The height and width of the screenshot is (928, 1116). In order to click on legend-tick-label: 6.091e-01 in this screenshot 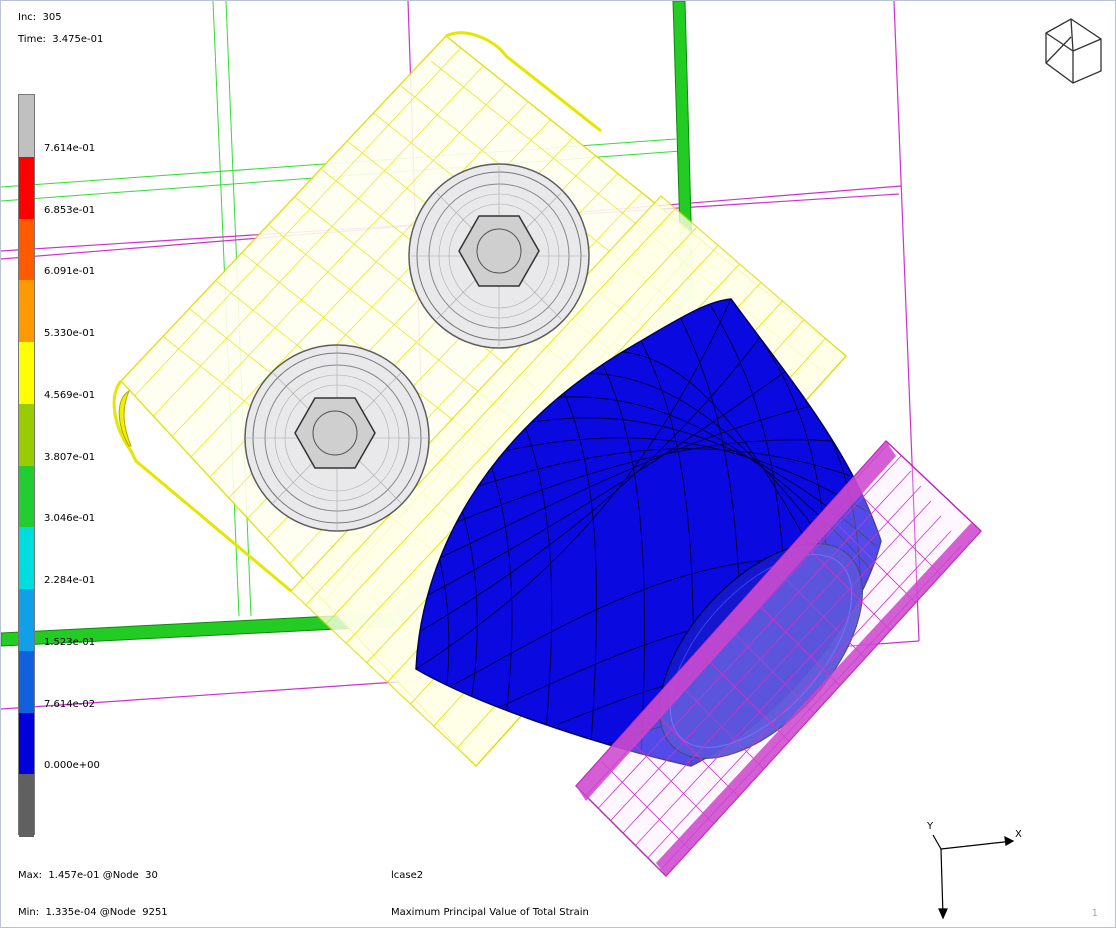, I will do `click(70, 272)`.